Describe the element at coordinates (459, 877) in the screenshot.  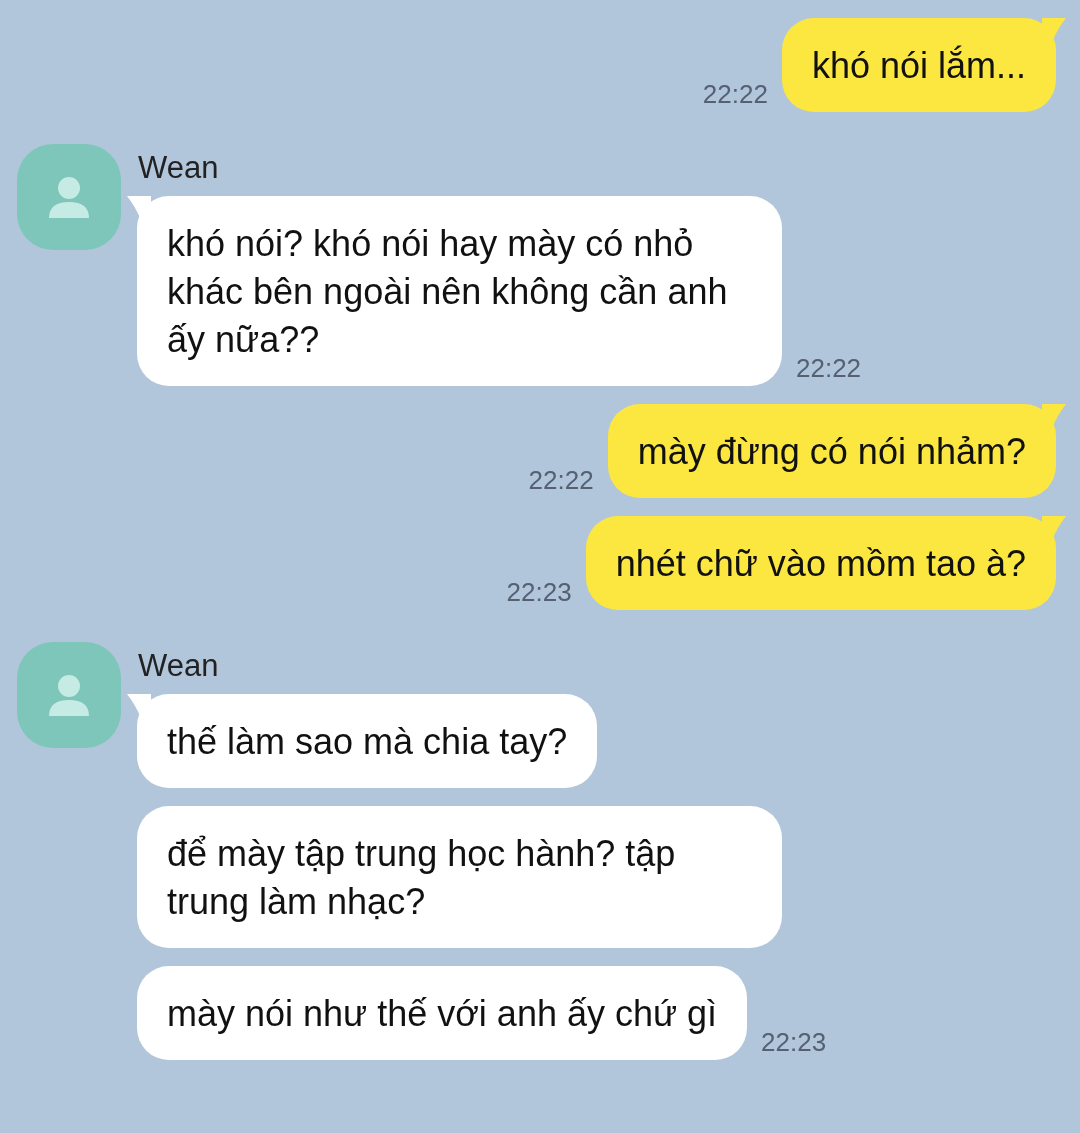
I see `message-bubble: để mày tập trung học hành? tập trung làm nhạc?` at that location.